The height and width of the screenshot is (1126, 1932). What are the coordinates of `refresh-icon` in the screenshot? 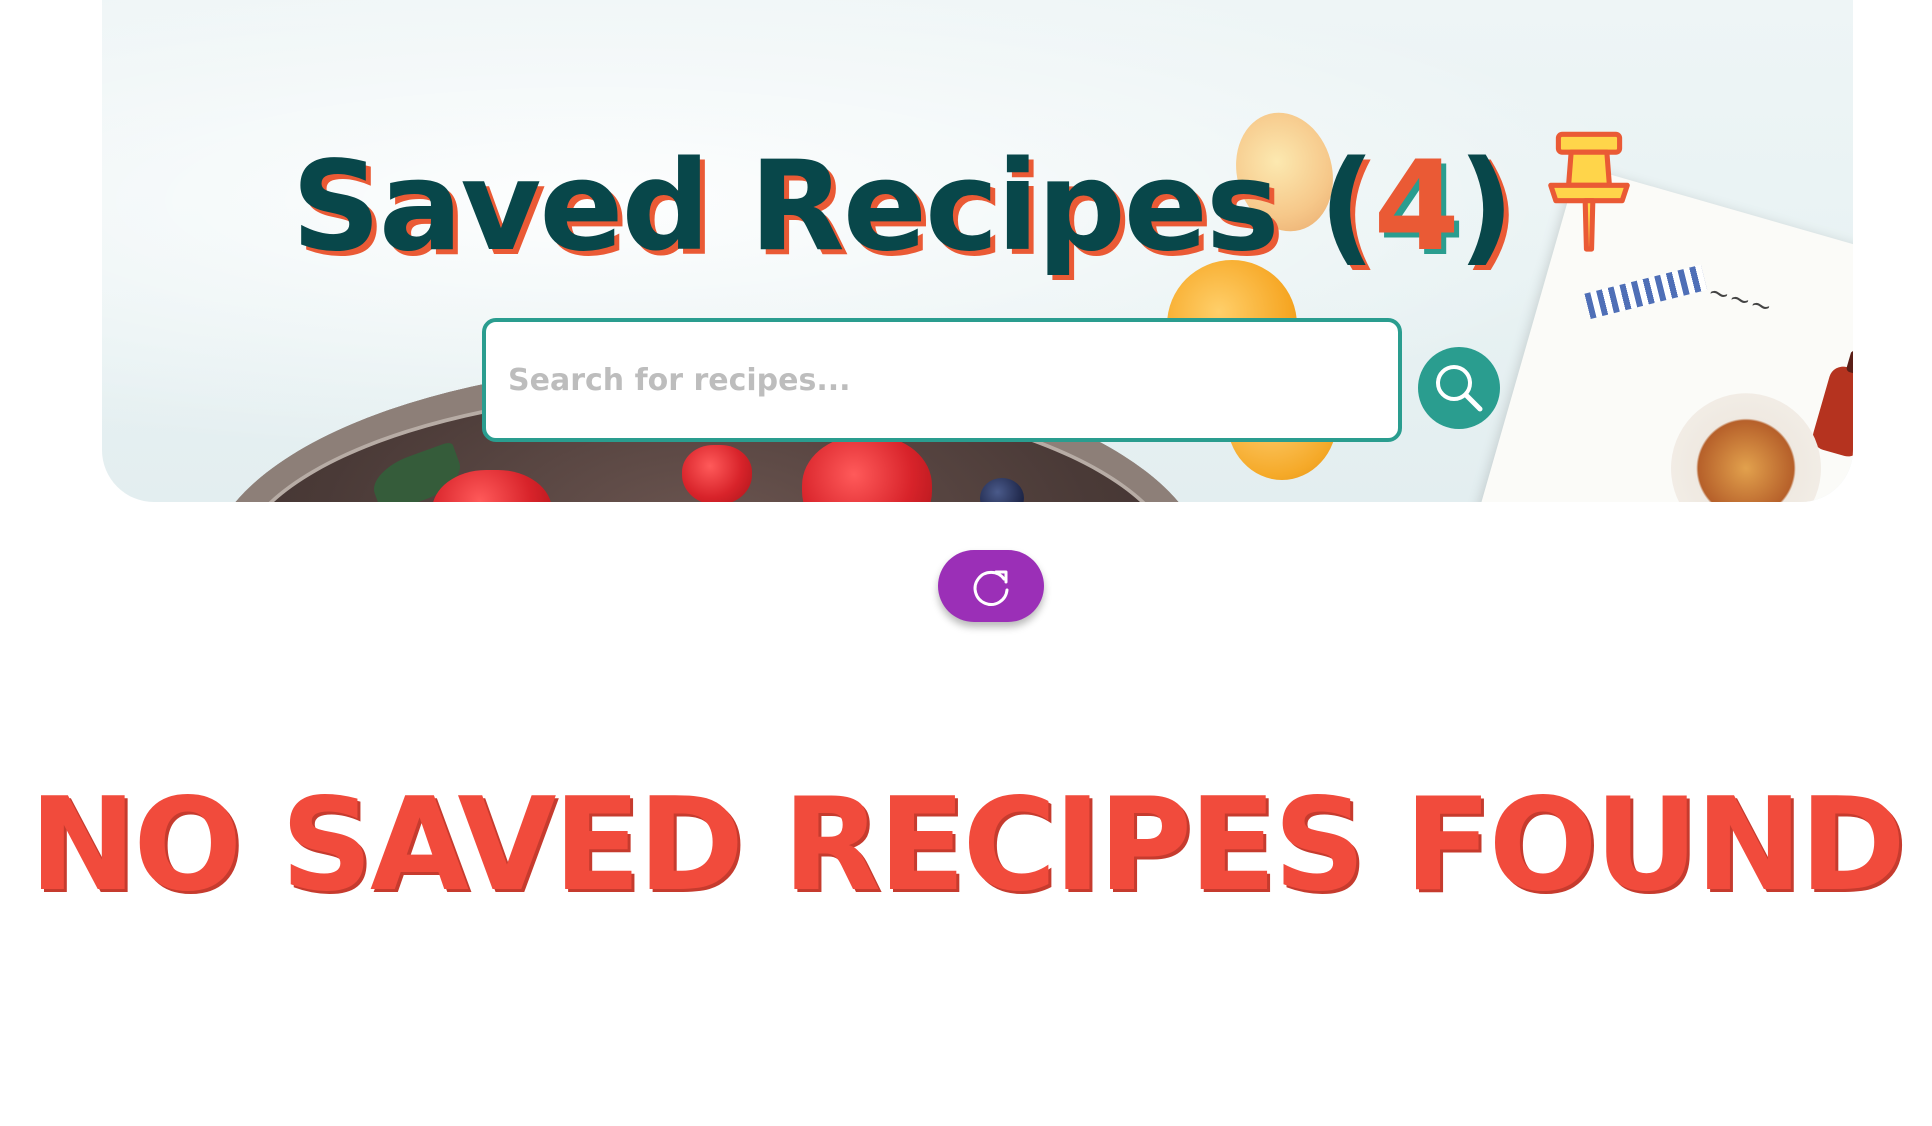 It's located at (991, 588).